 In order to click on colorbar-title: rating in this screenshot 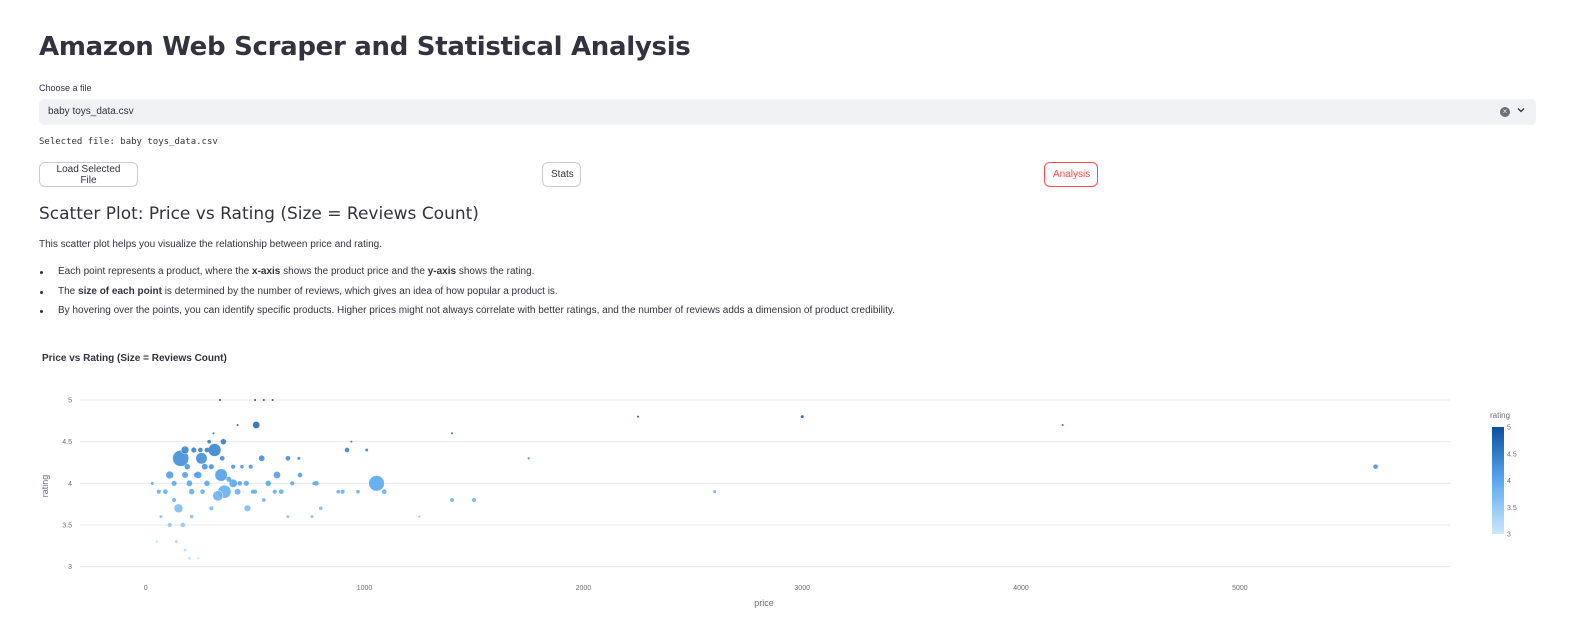, I will do `click(1500, 415)`.